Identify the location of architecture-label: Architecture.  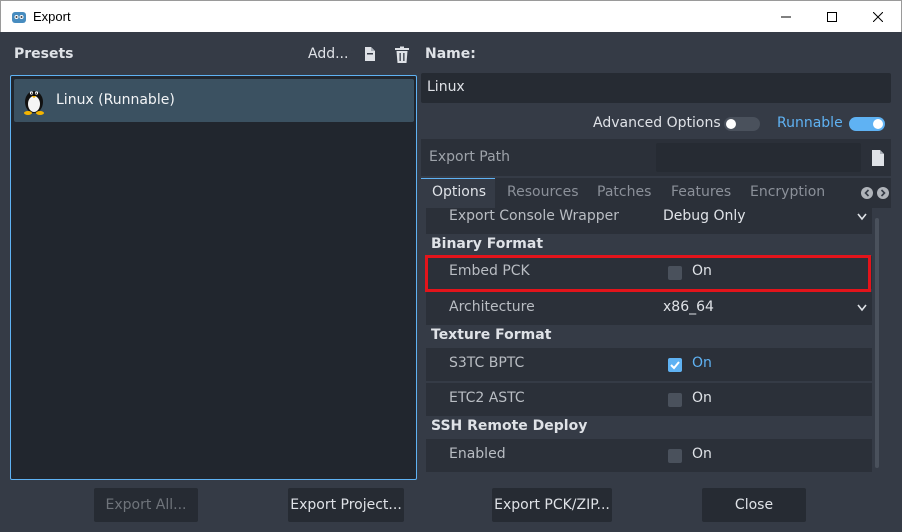
(492, 307).